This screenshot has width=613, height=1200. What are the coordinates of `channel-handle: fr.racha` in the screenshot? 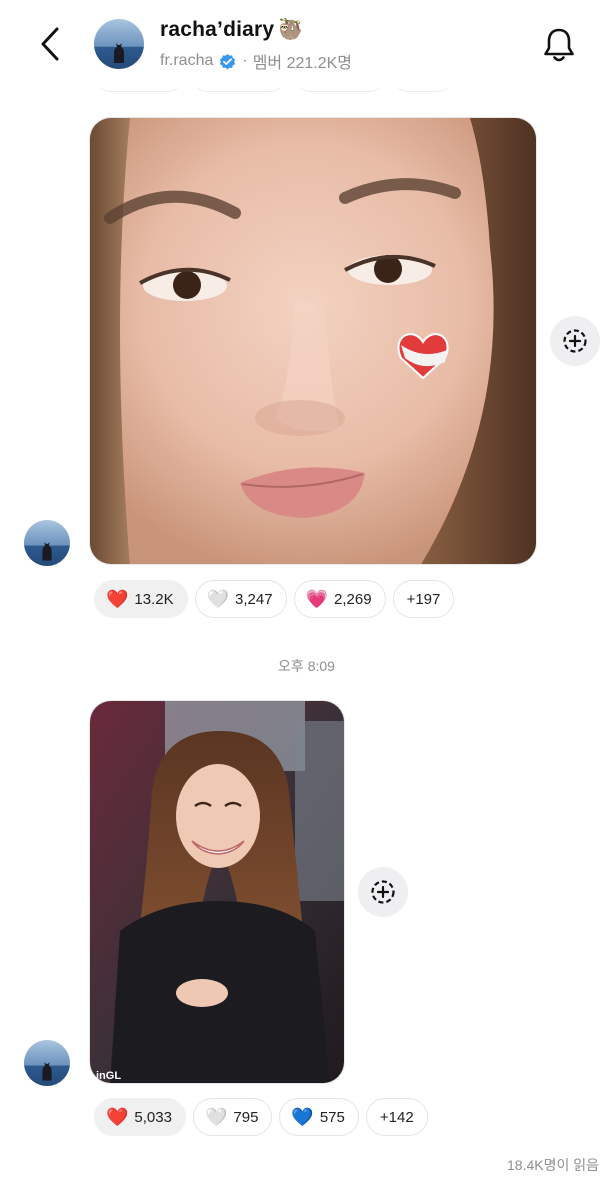 It's located at (187, 60).